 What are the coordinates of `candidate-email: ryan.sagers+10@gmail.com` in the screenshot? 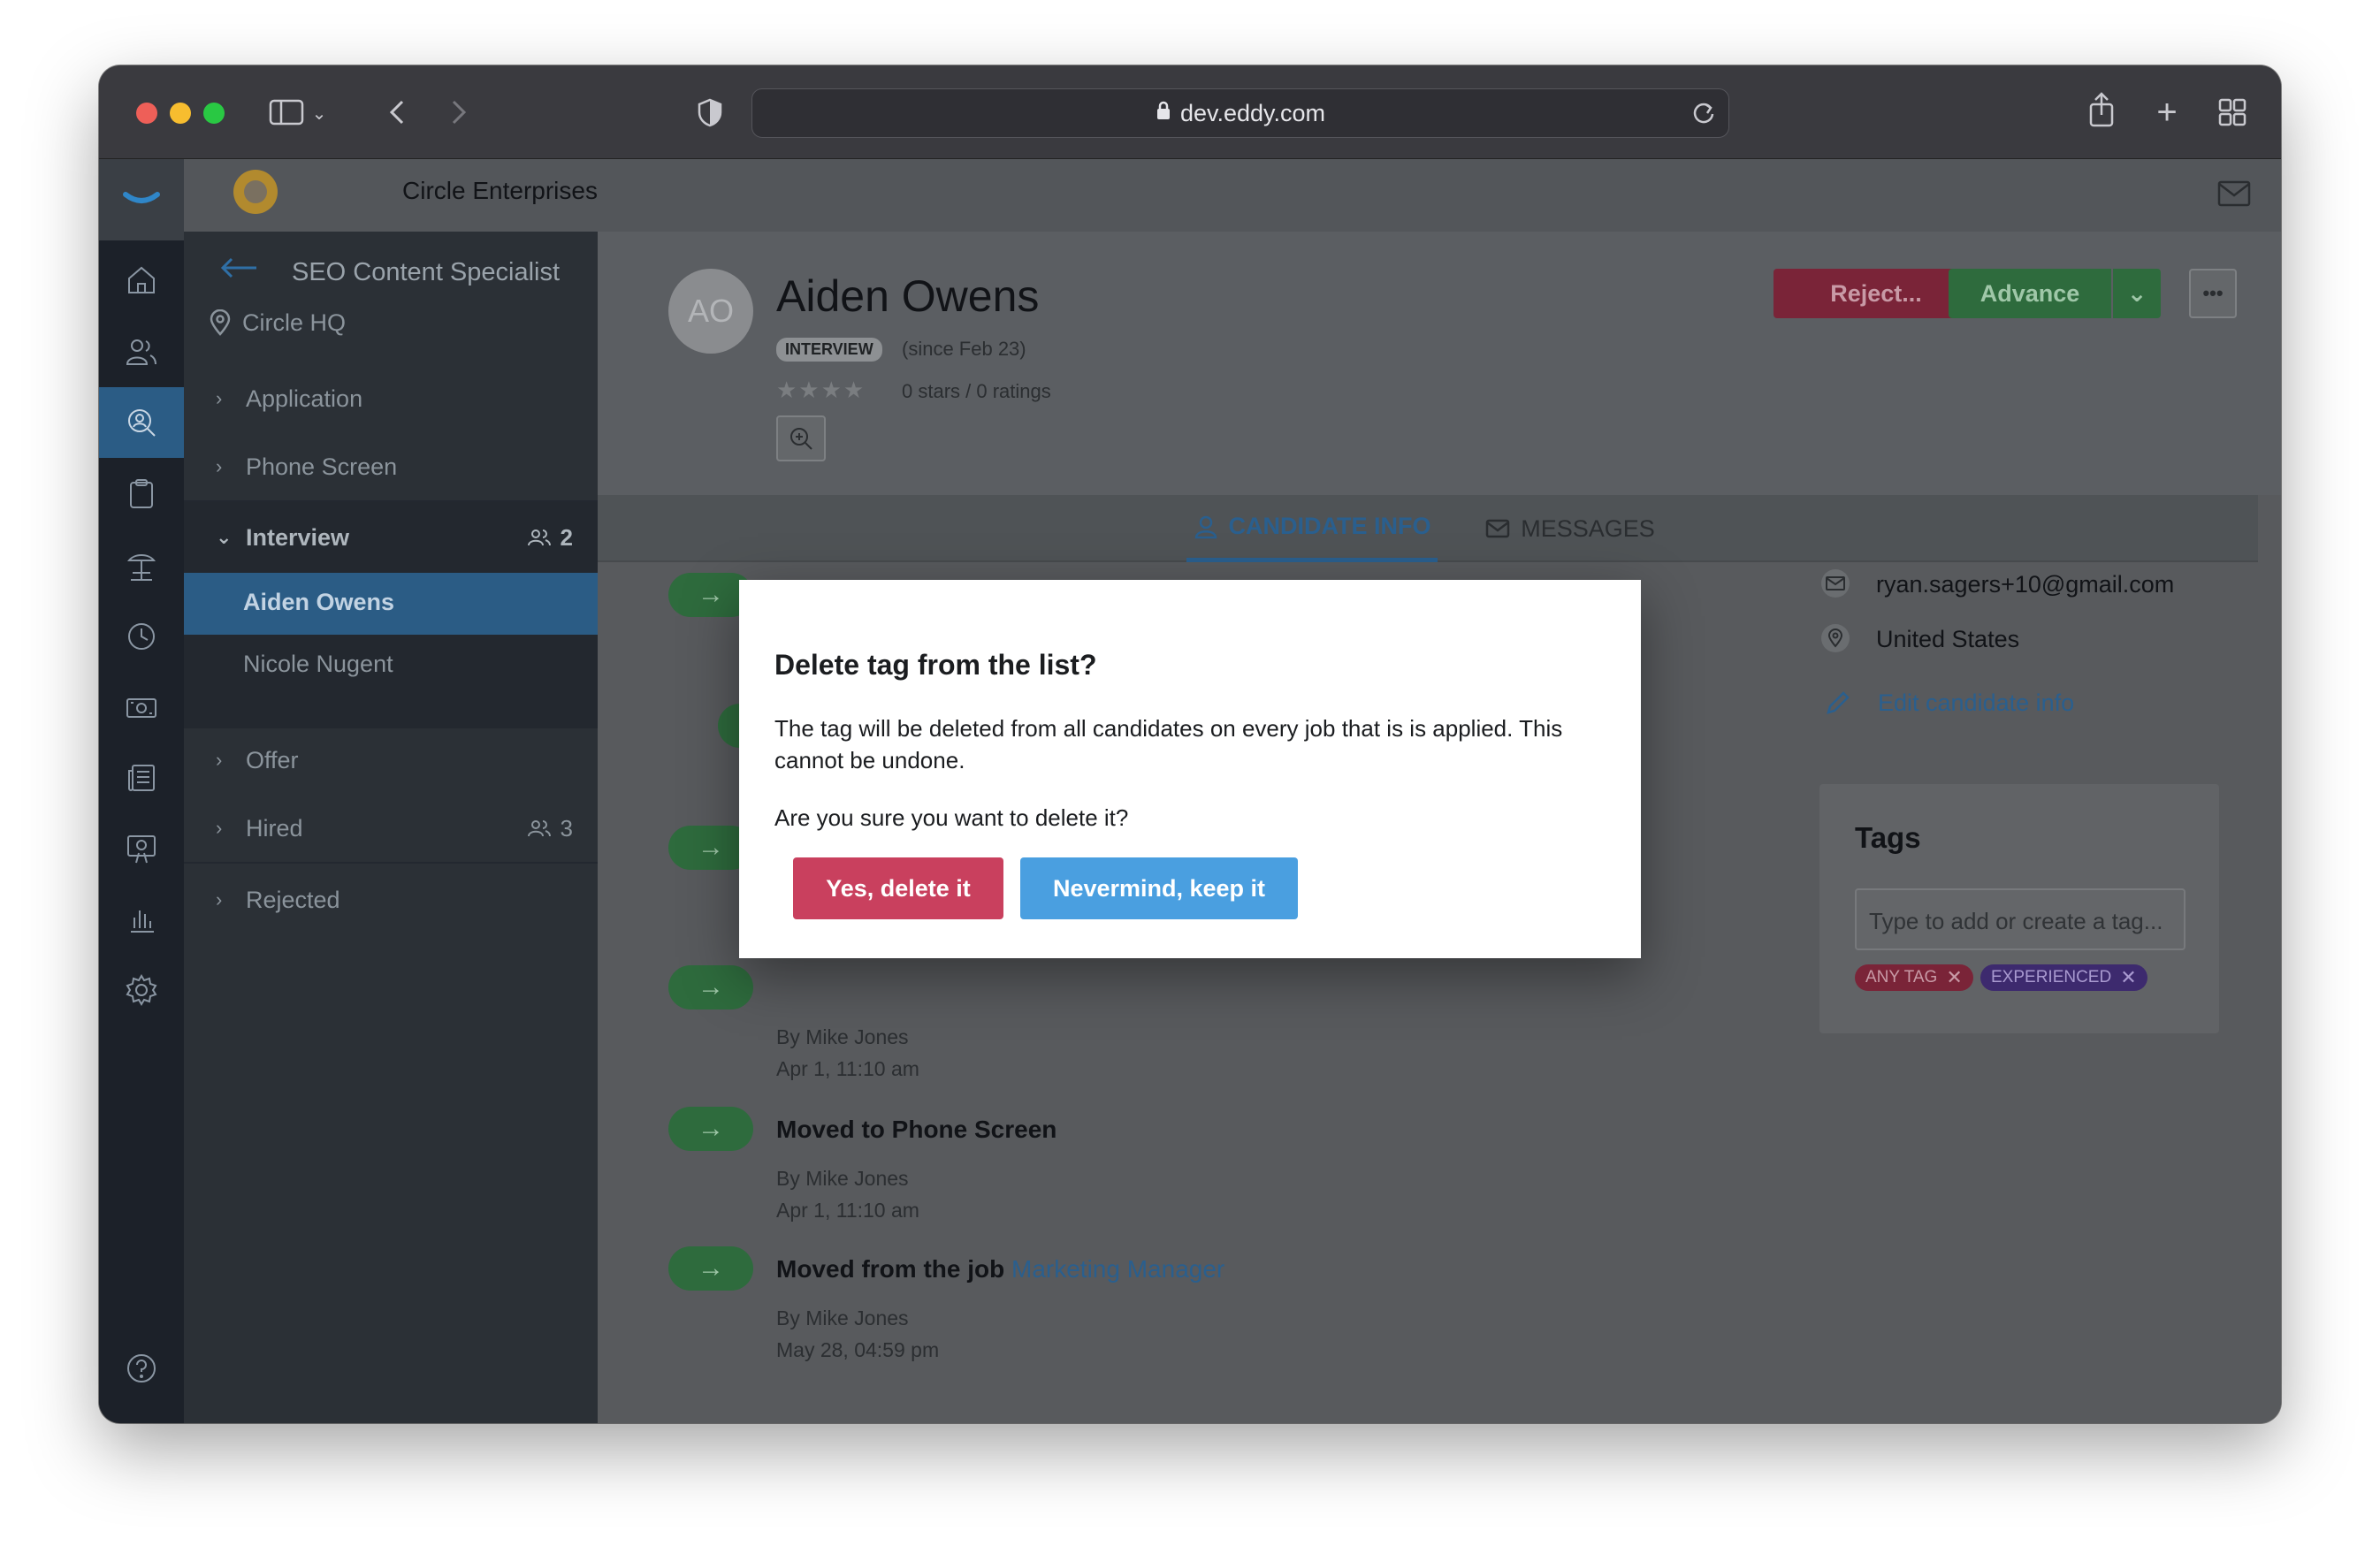 It's located at (2025, 584).